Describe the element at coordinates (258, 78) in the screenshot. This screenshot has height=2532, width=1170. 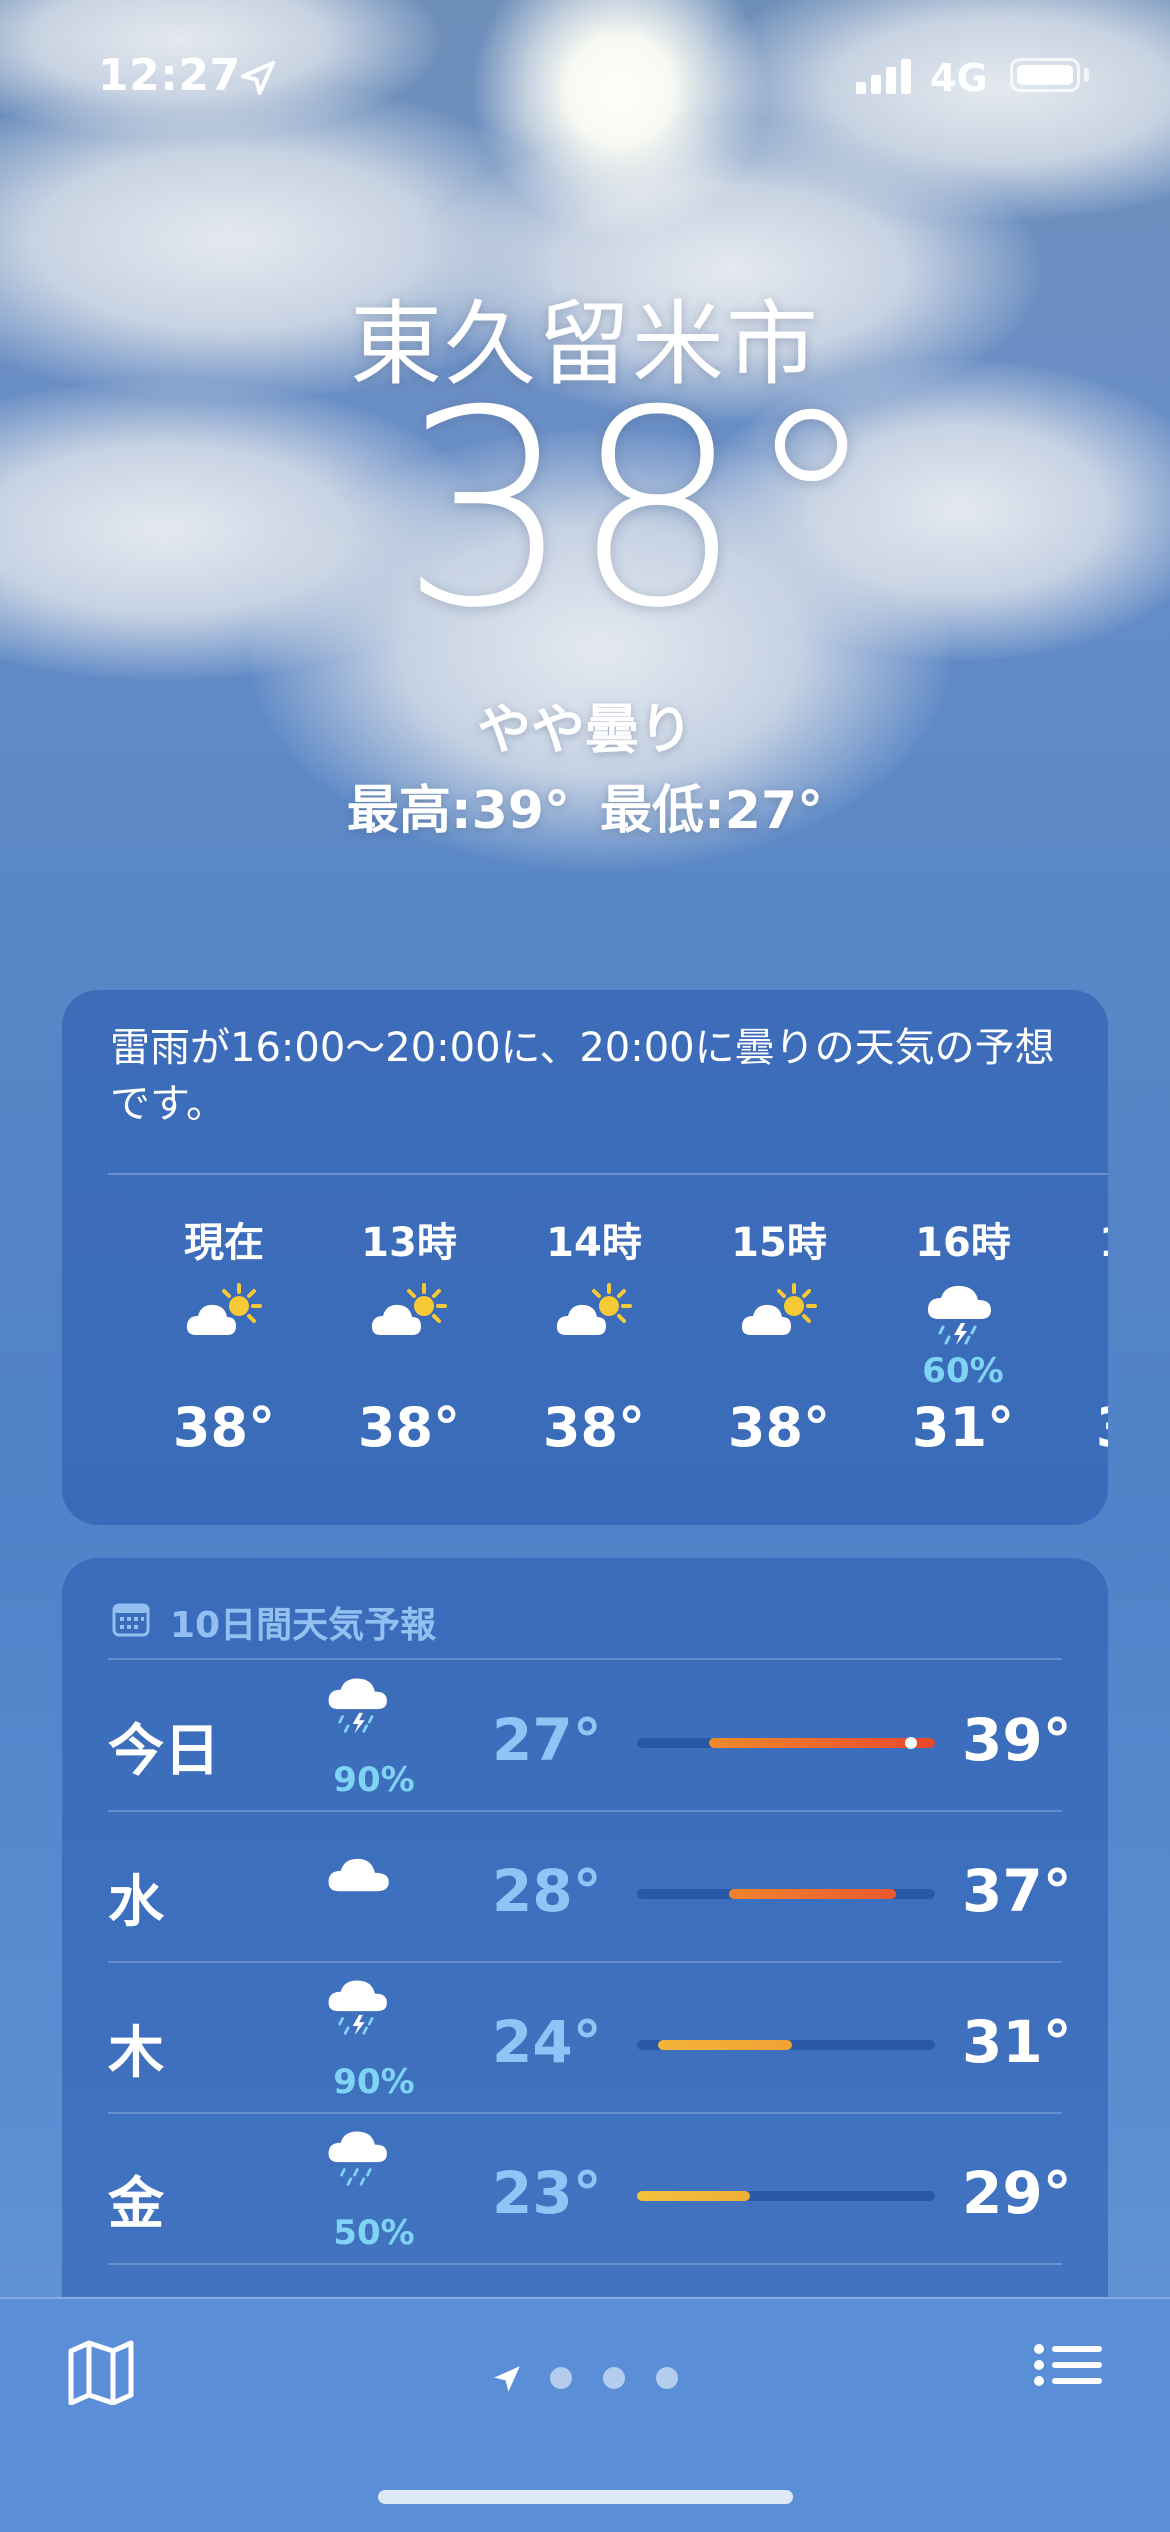
I see `location-arrow-icon` at that location.